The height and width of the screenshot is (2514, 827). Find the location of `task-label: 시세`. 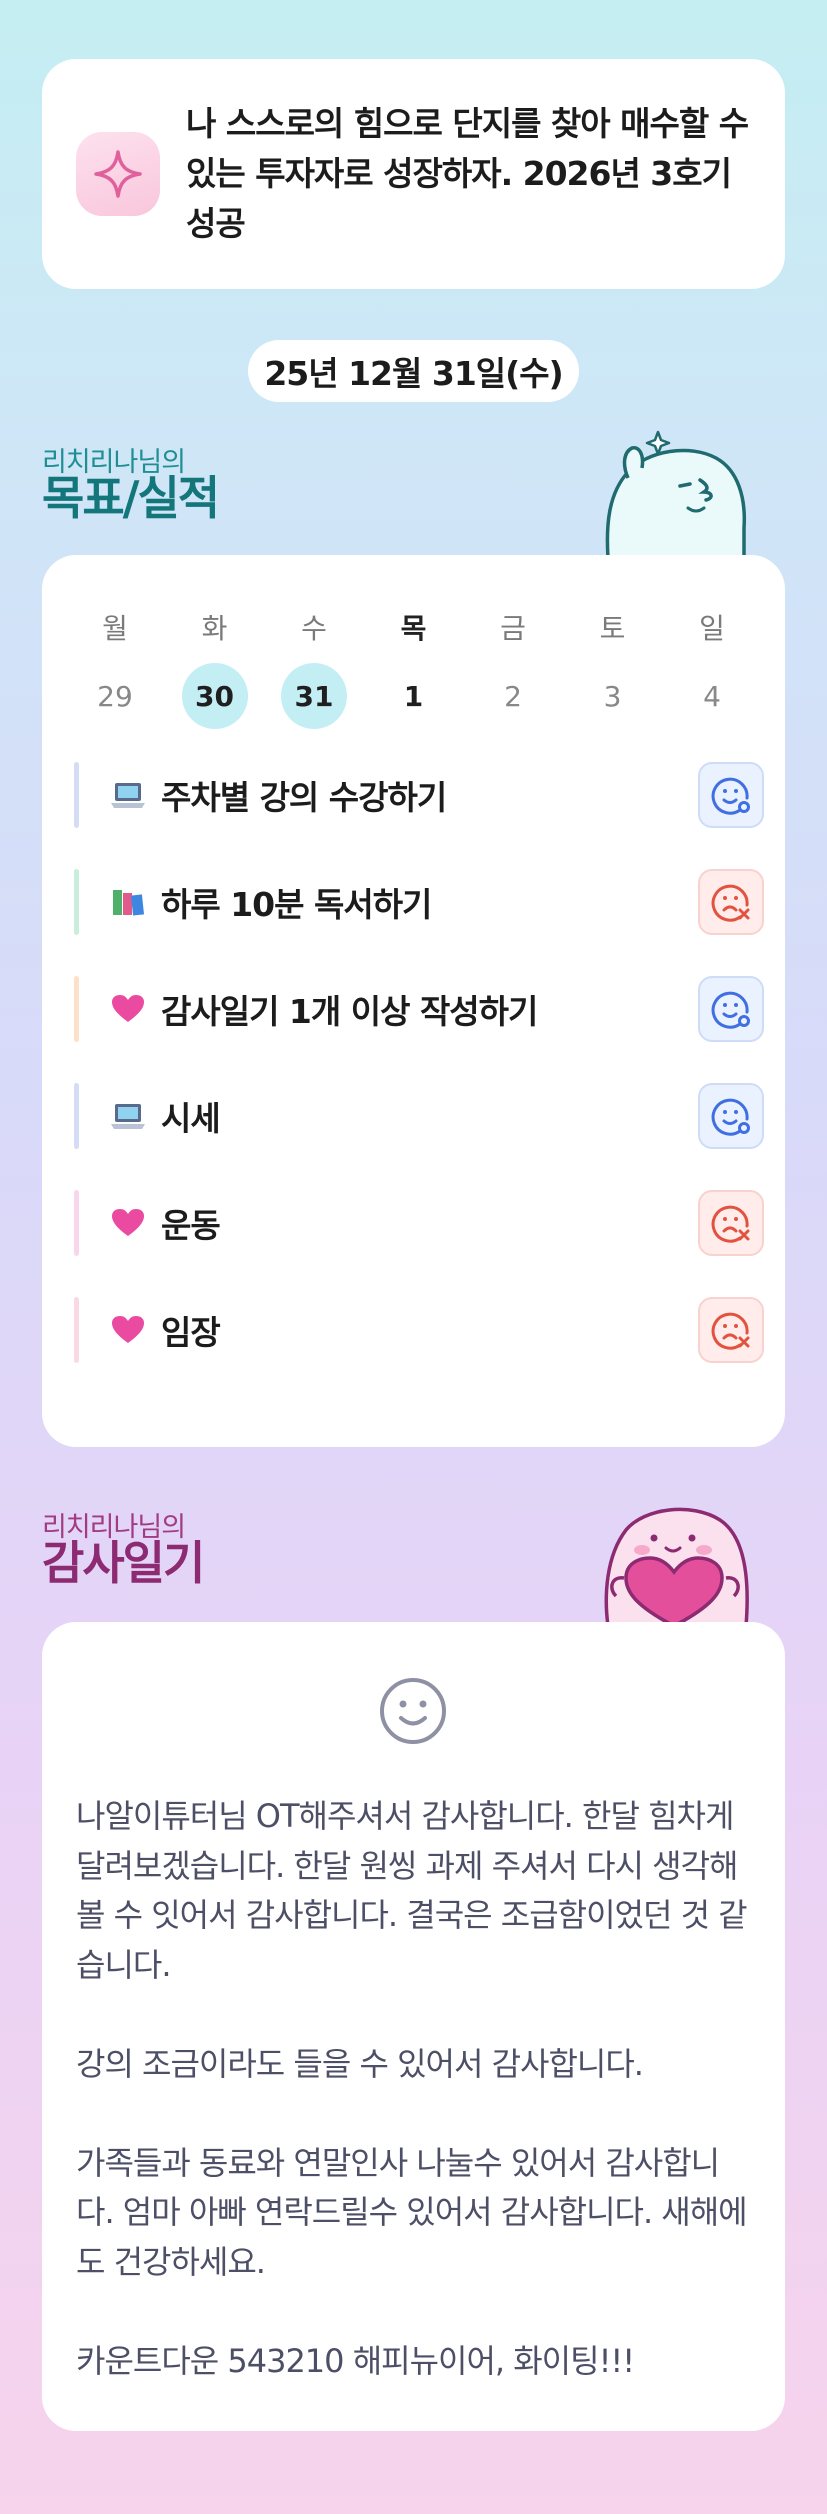

task-label: 시세 is located at coordinates (191, 1118).